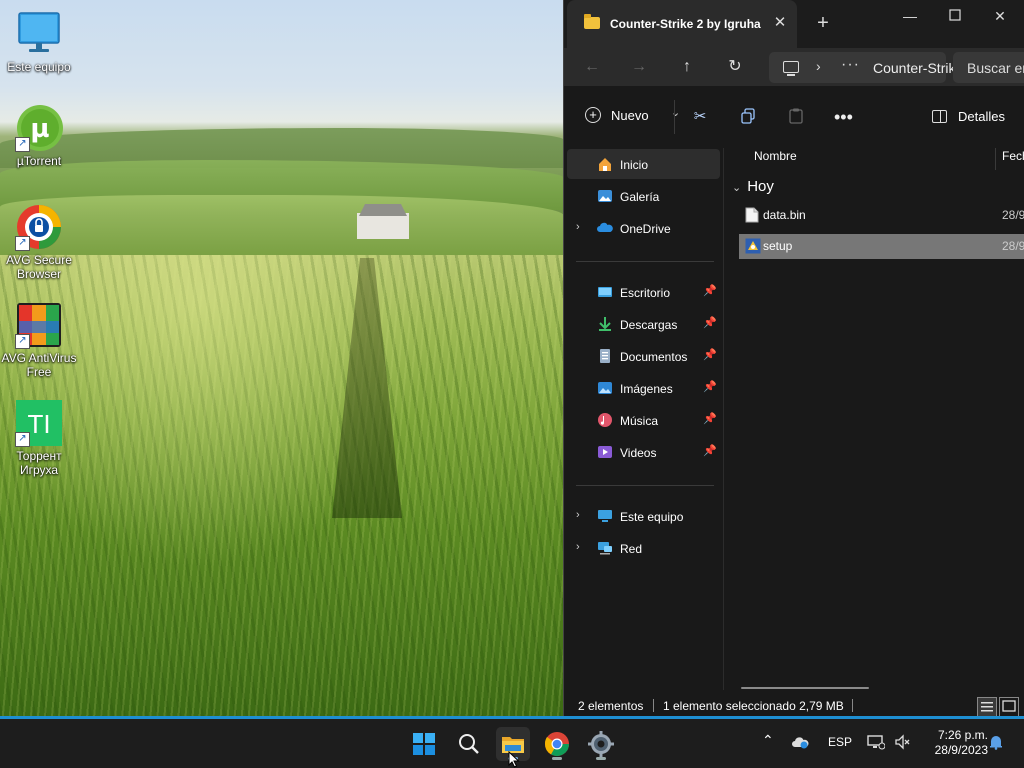  What do you see at coordinates (753, 186) in the screenshot?
I see `group-header-today: ⌄ Hoy` at bounding box center [753, 186].